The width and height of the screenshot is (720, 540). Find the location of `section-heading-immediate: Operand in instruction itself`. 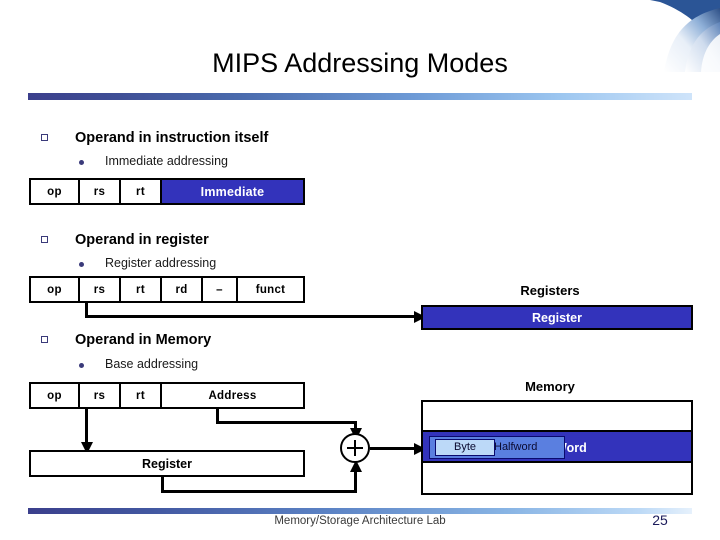

section-heading-immediate: Operand in instruction itself is located at coordinates (155, 138).